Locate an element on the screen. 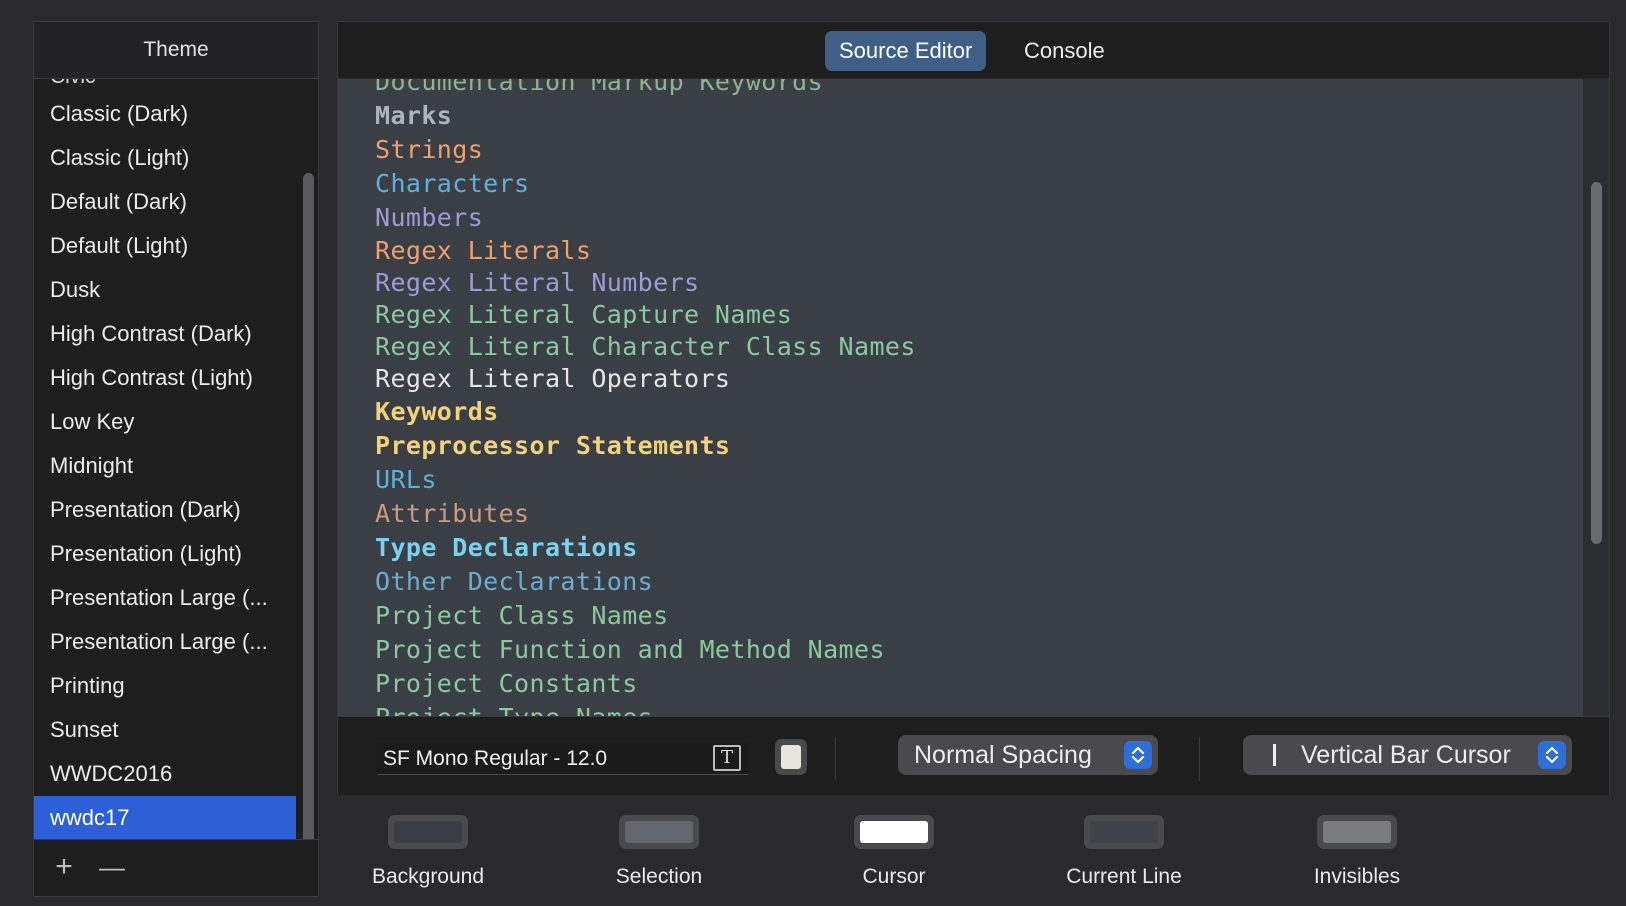 The image size is (1626, 906). theme-item: Printing is located at coordinates (165, 686).